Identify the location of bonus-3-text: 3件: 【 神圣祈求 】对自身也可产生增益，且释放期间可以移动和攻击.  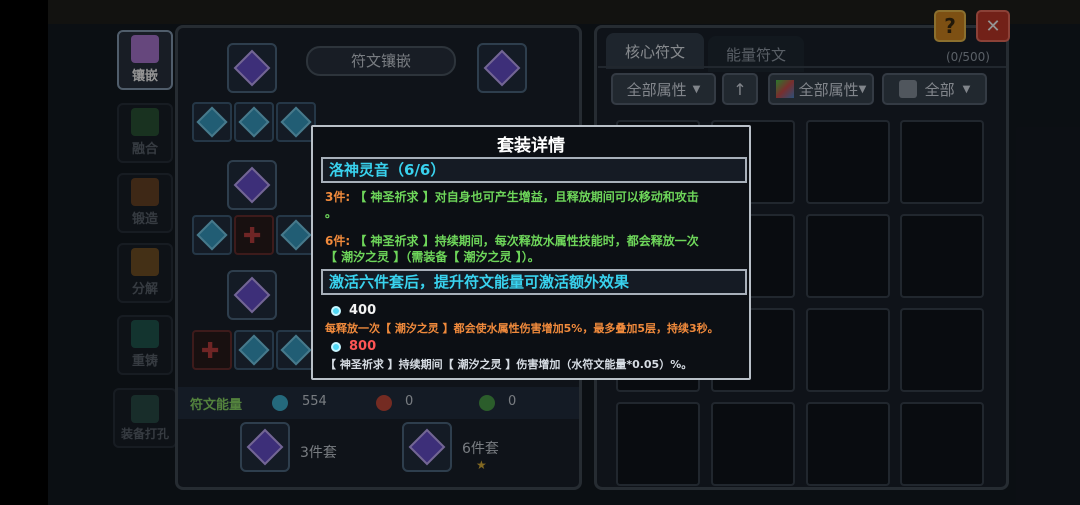
(535, 197).